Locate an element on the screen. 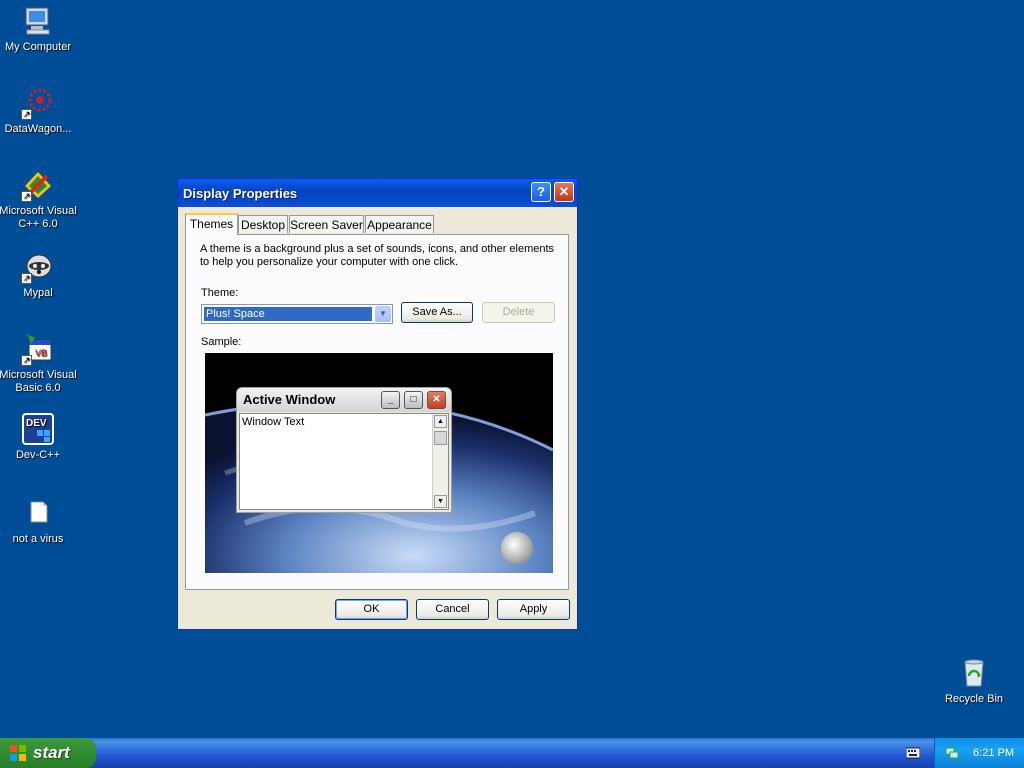 The height and width of the screenshot is (768, 1024). desktop-icon-not-a-virus: not a virus is located at coordinates (39, 521).